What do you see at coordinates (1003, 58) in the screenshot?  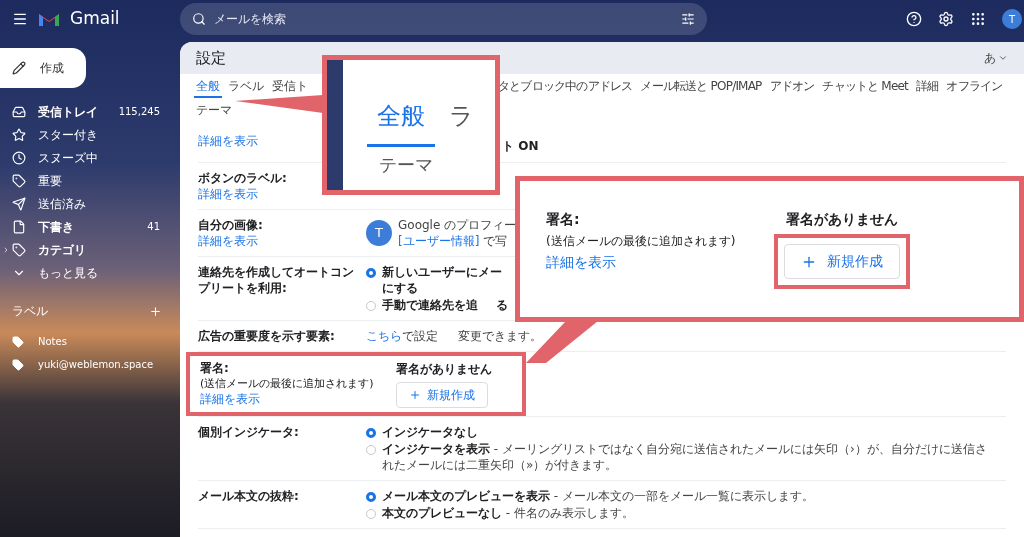 I see `caret-icon` at bounding box center [1003, 58].